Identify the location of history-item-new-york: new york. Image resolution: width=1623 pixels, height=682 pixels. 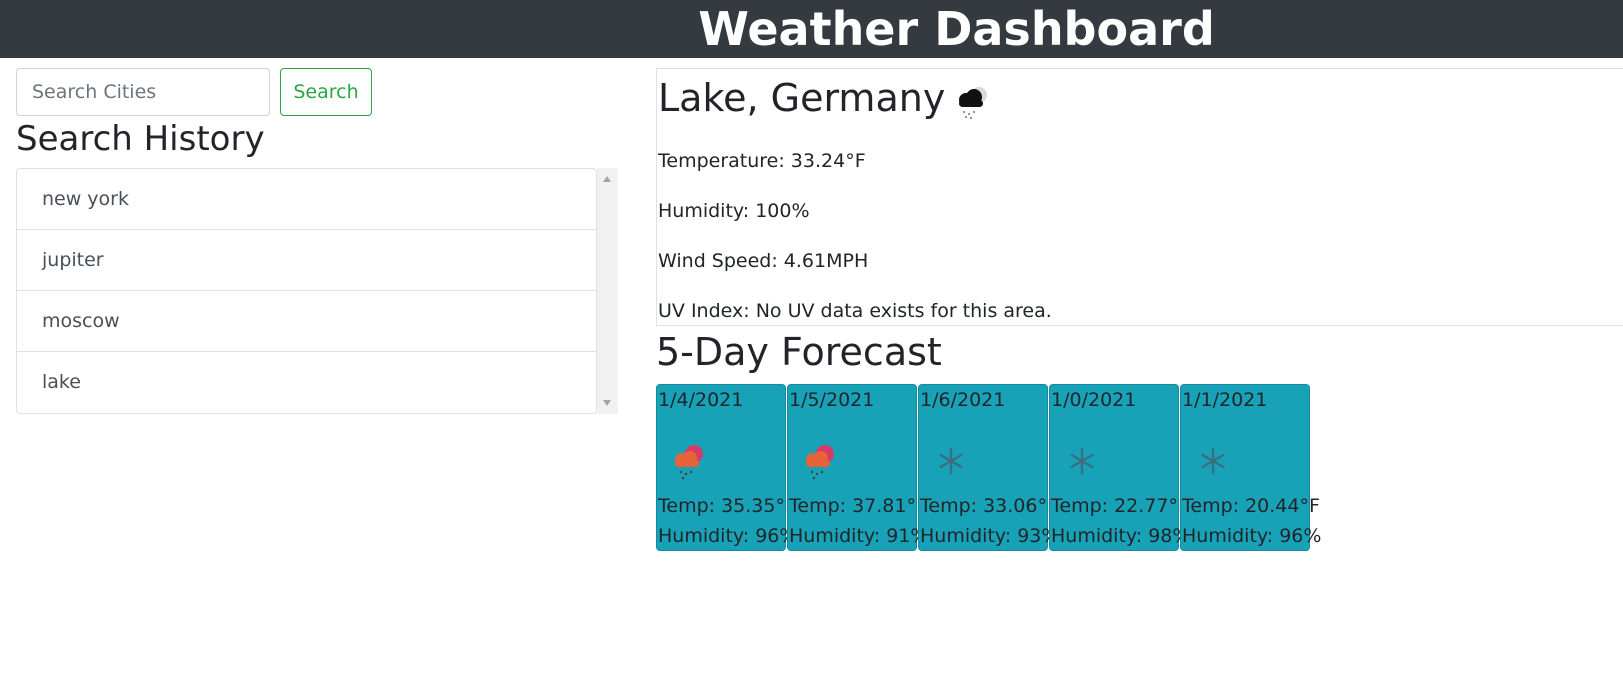
(306, 199).